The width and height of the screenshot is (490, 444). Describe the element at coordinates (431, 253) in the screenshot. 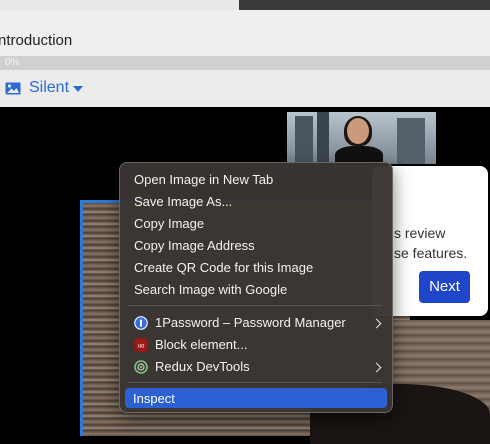

I see `card-text-line: se features.` at that location.